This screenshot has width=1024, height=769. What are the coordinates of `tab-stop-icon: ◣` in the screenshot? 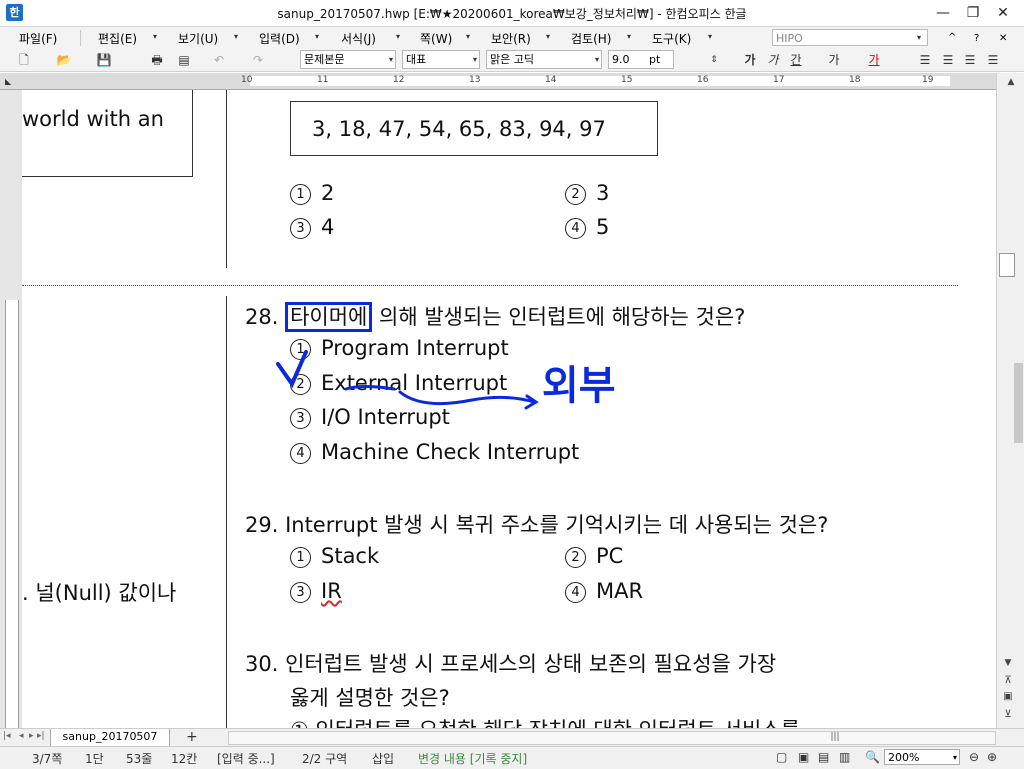 It's located at (8, 81).